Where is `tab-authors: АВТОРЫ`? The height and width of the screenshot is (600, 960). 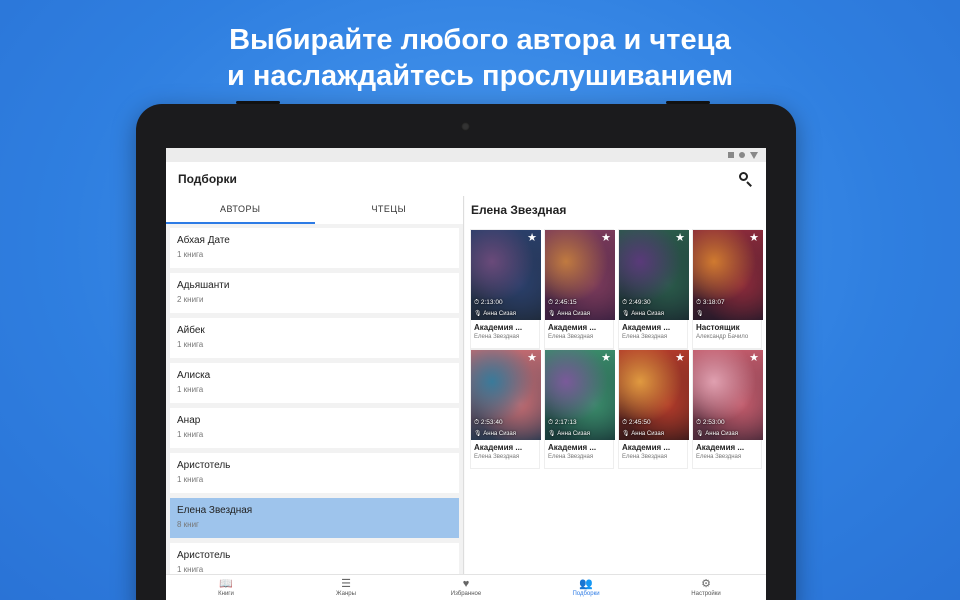 tab-authors: АВТОРЫ is located at coordinates (240, 210).